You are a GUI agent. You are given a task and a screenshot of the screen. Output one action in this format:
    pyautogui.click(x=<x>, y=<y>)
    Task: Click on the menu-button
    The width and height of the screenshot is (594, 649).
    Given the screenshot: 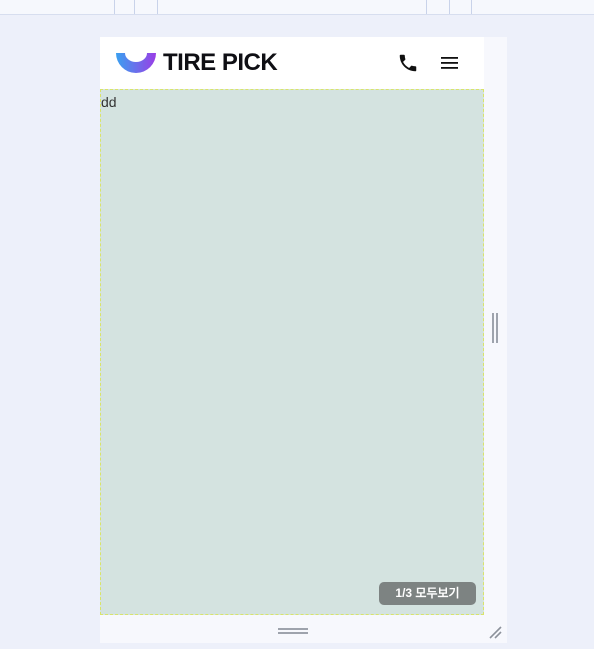 What is the action you would take?
    pyautogui.click(x=450, y=63)
    